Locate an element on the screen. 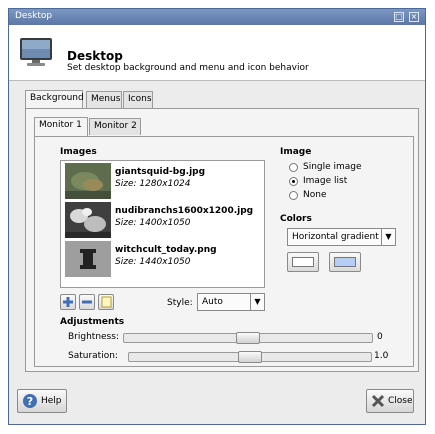 Image resolution: width=435 pixels, height=434 pixels. image-mode-label: Image is located at coordinates (296, 152).